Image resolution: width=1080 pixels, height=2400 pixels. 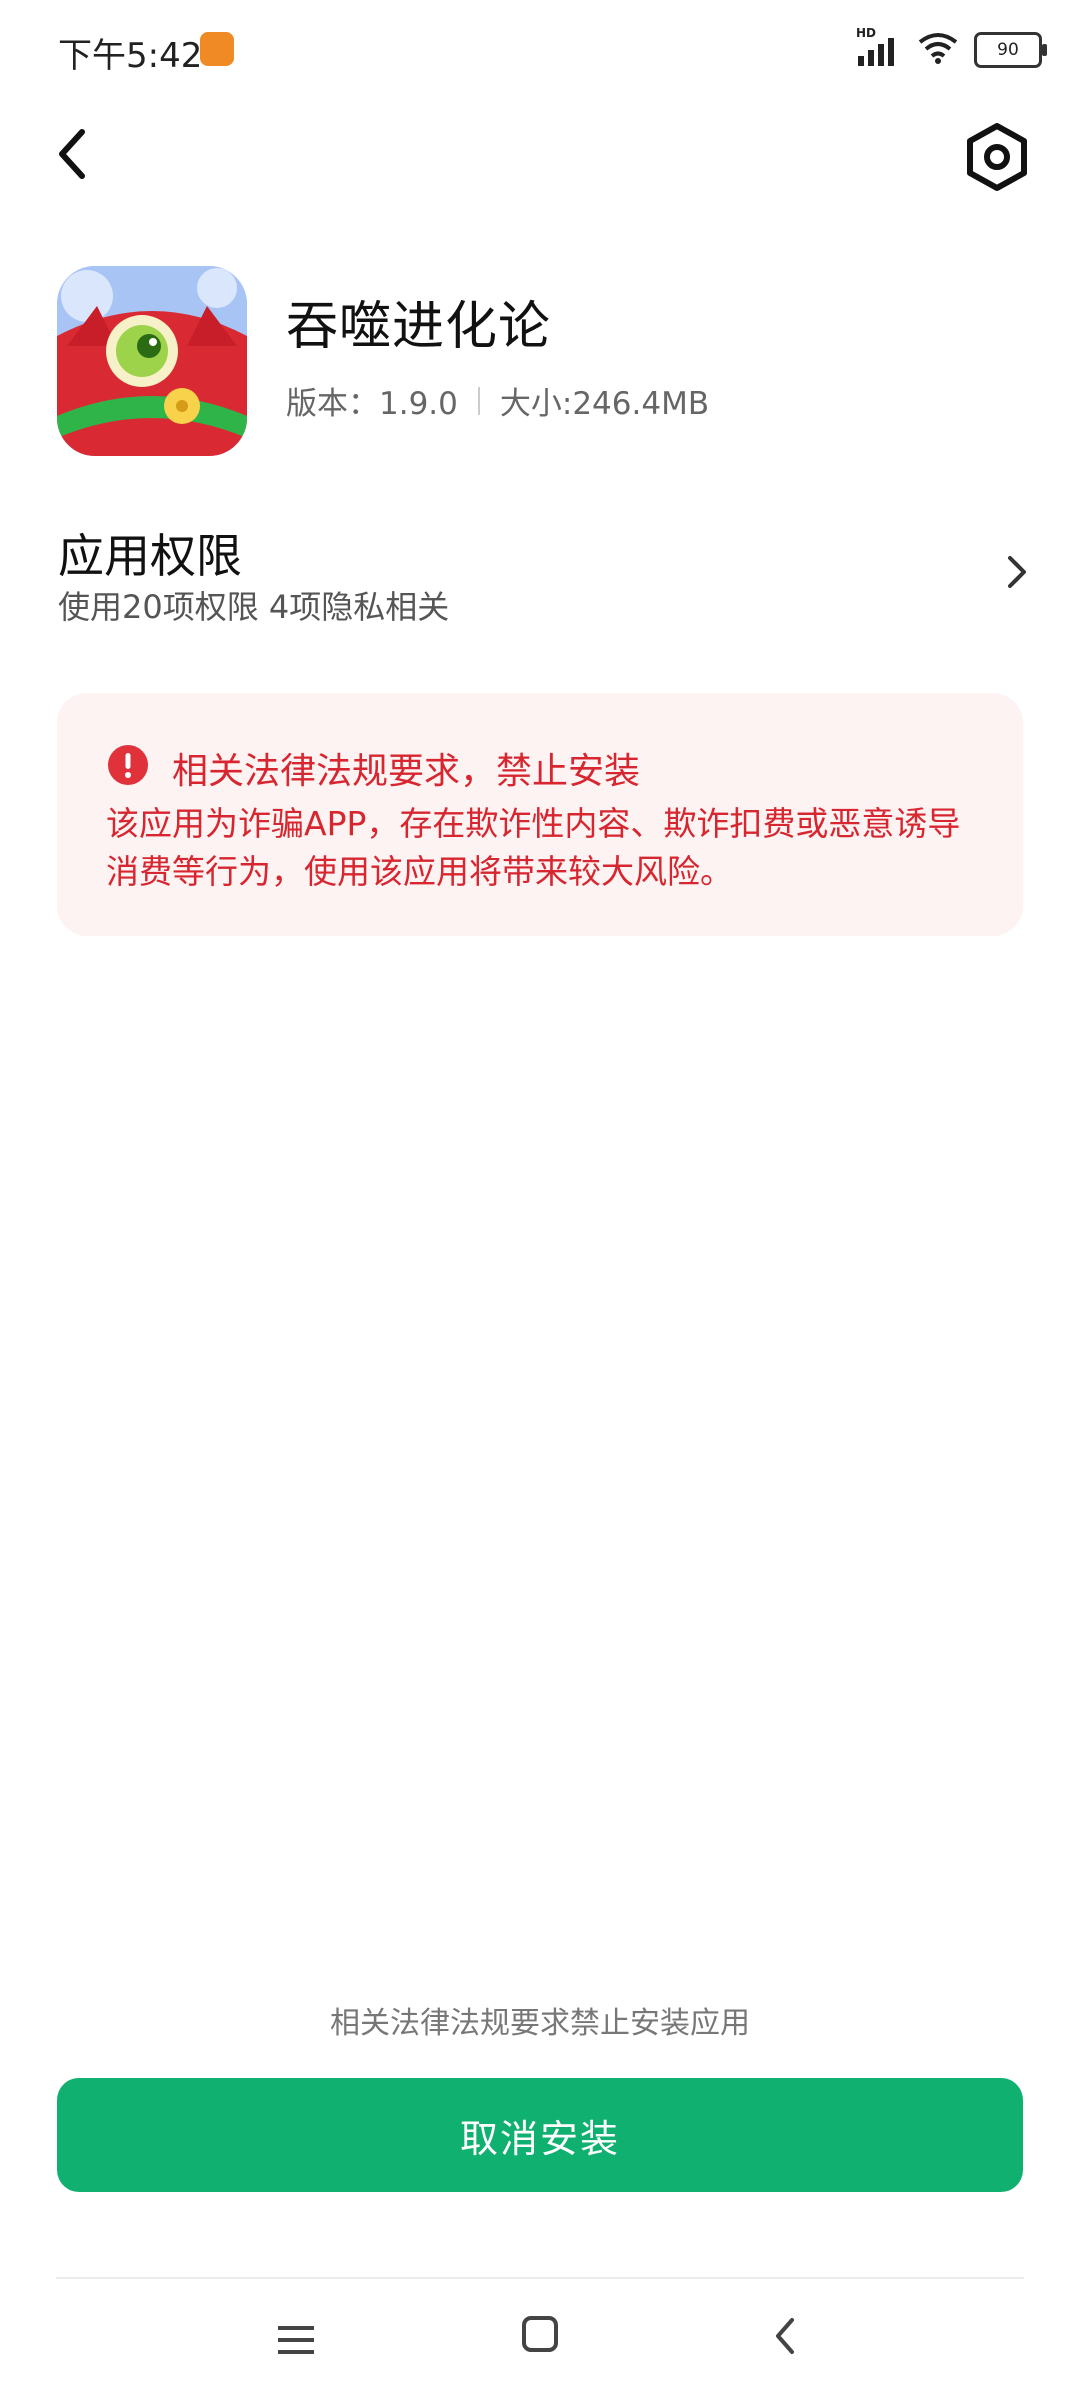 What do you see at coordinates (478, 400) in the screenshot?
I see `meta-divider` at bounding box center [478, 400].